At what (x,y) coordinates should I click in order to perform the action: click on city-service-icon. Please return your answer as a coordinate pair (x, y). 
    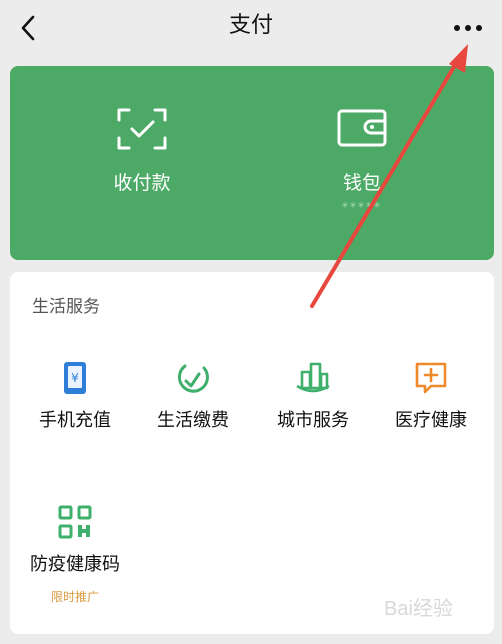
    Looking at the image, I should click on (313, 377).